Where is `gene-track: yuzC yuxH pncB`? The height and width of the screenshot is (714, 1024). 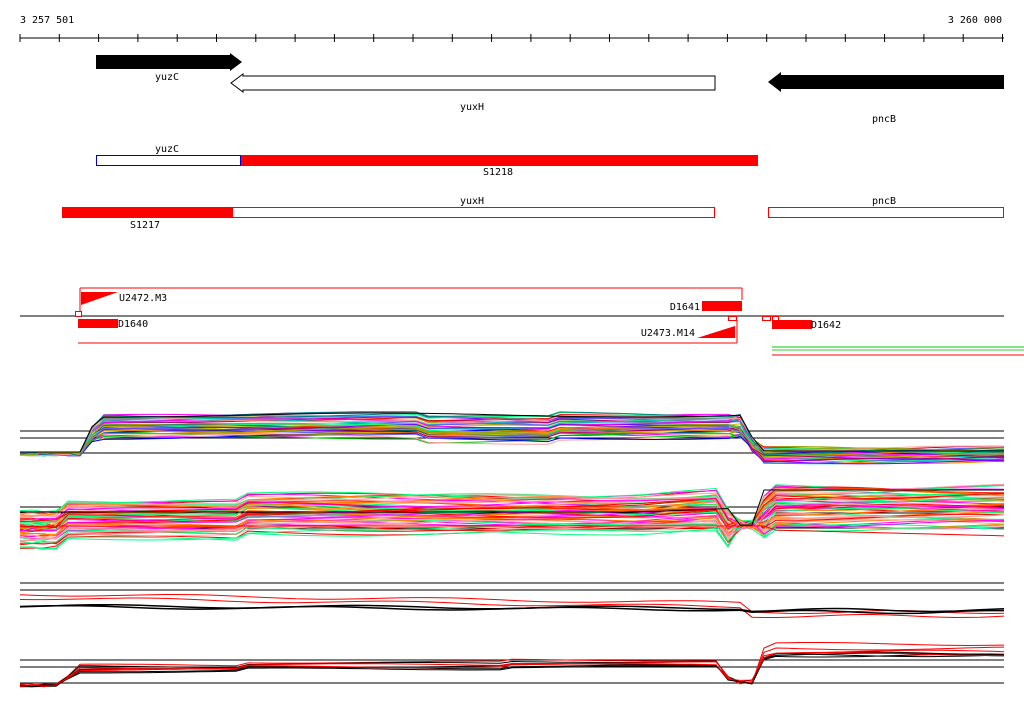
gene-track: yuzC yuxH pncB is located at coordinates (550, 89).